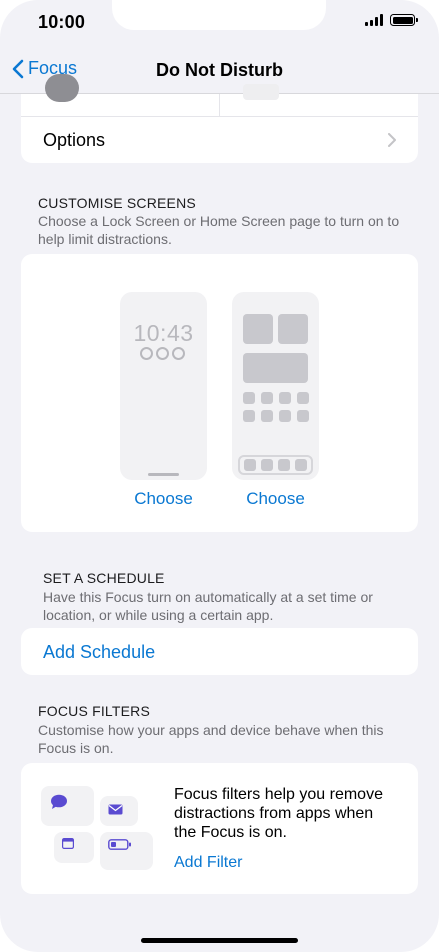 The image size is (439, 952). Describe the element at coordinates (163, 386) in the screenshot. I see `lock-screen-preview: 10:43` at that location.